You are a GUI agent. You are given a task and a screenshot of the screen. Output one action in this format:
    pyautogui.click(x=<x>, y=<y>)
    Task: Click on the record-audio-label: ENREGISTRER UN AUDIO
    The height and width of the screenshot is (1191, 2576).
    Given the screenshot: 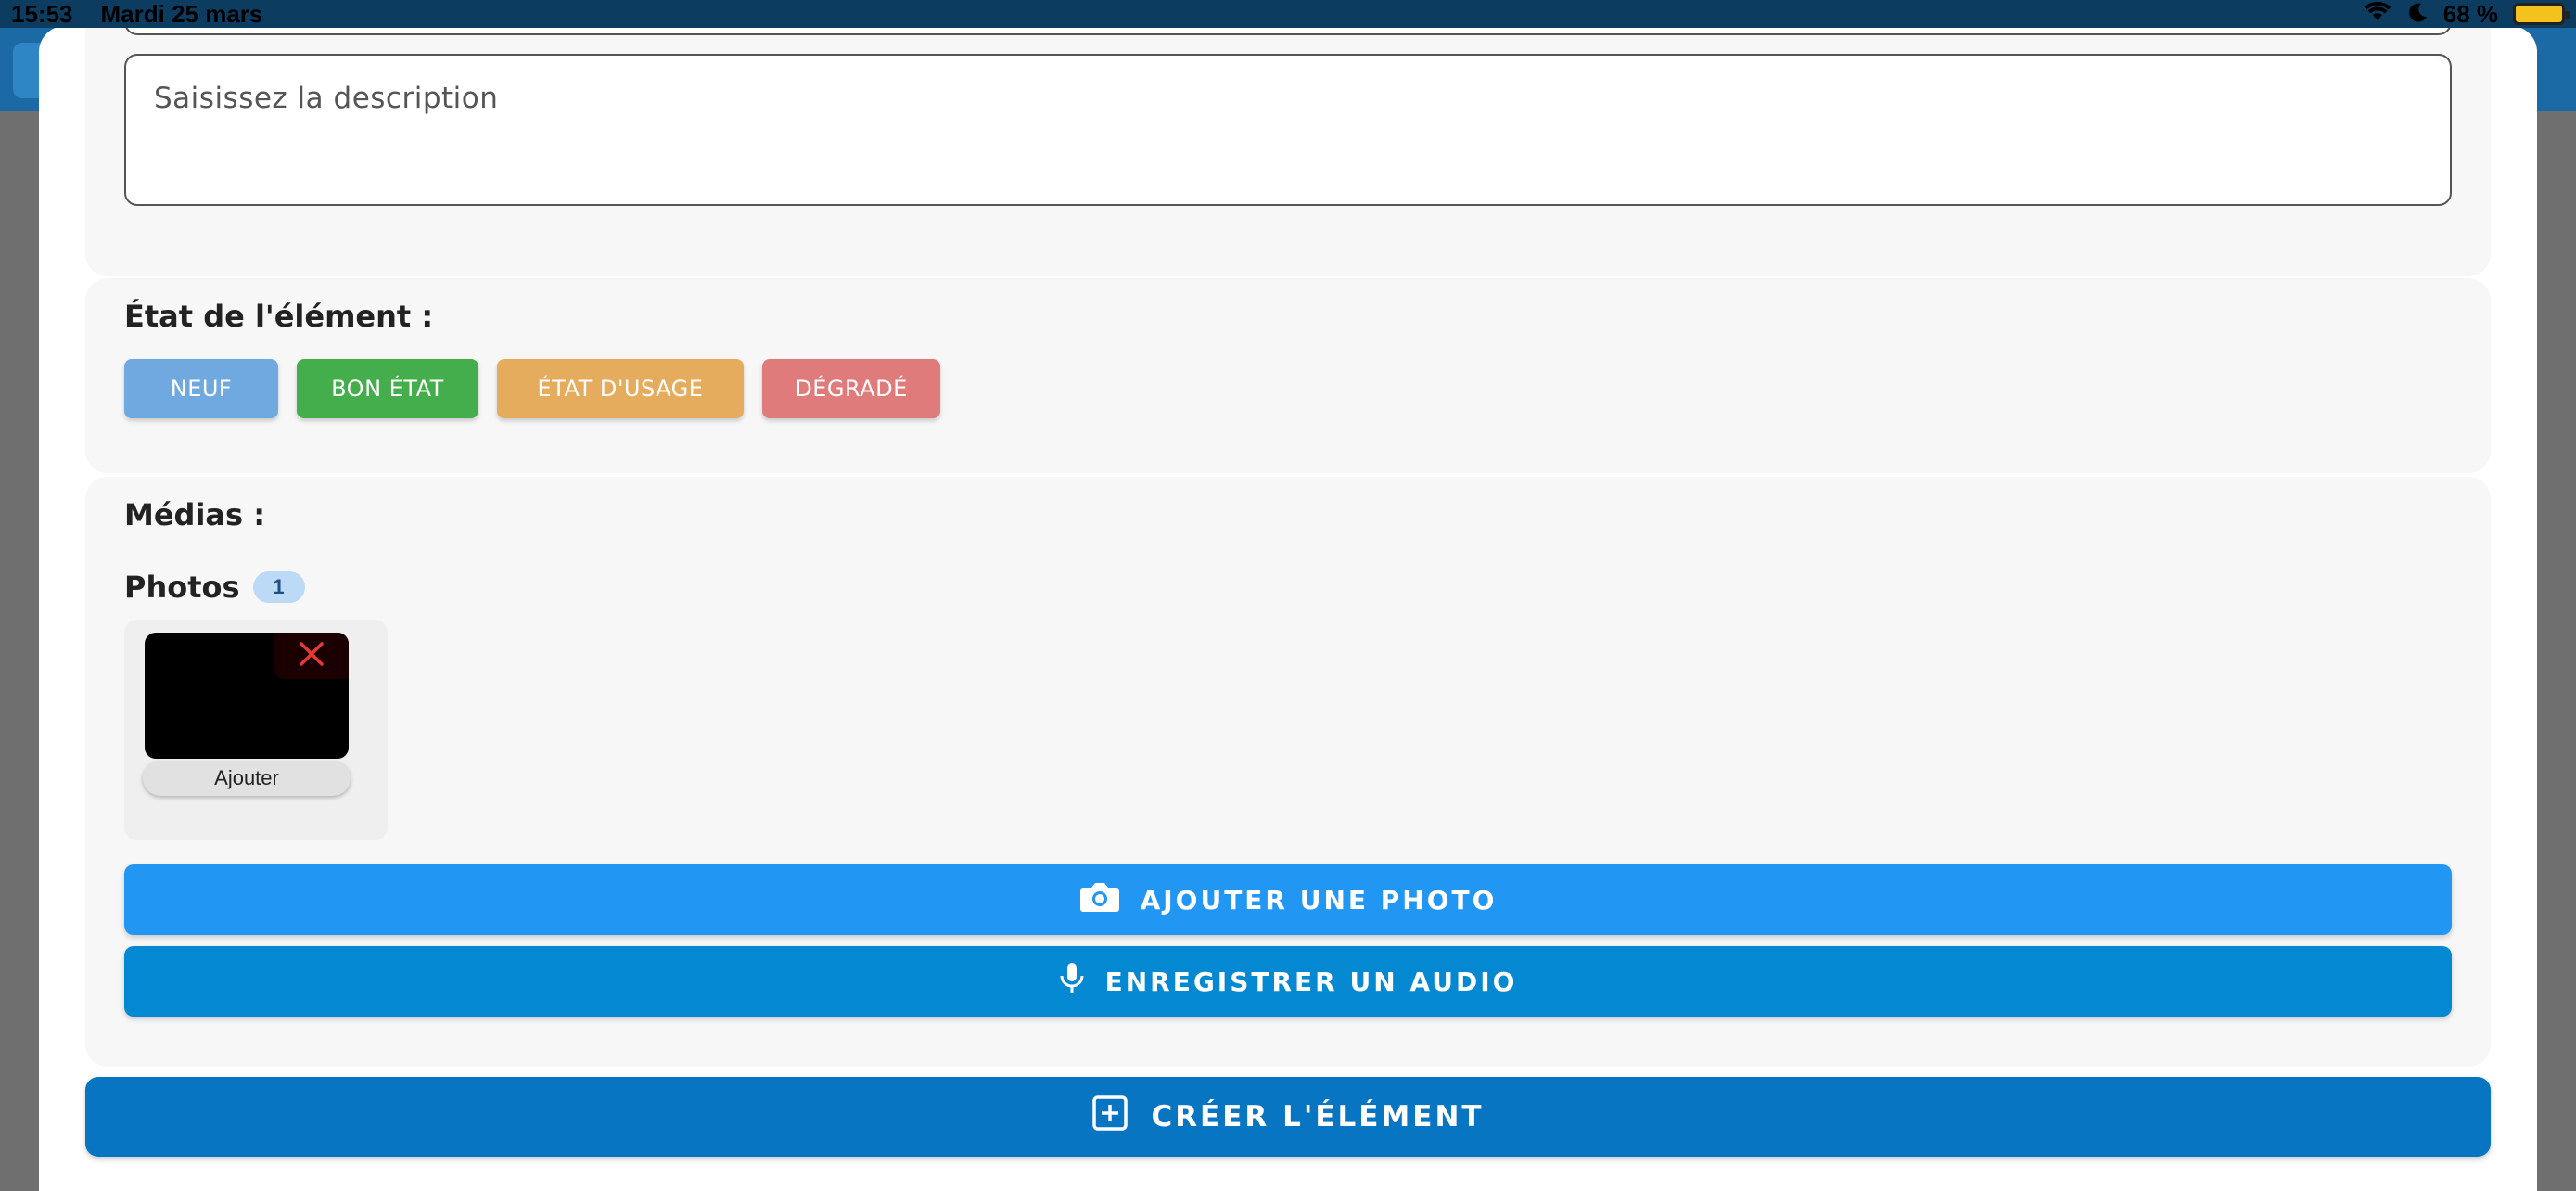 What is the action you would take?
    pyautogui.click(x=1311, y=981)
    